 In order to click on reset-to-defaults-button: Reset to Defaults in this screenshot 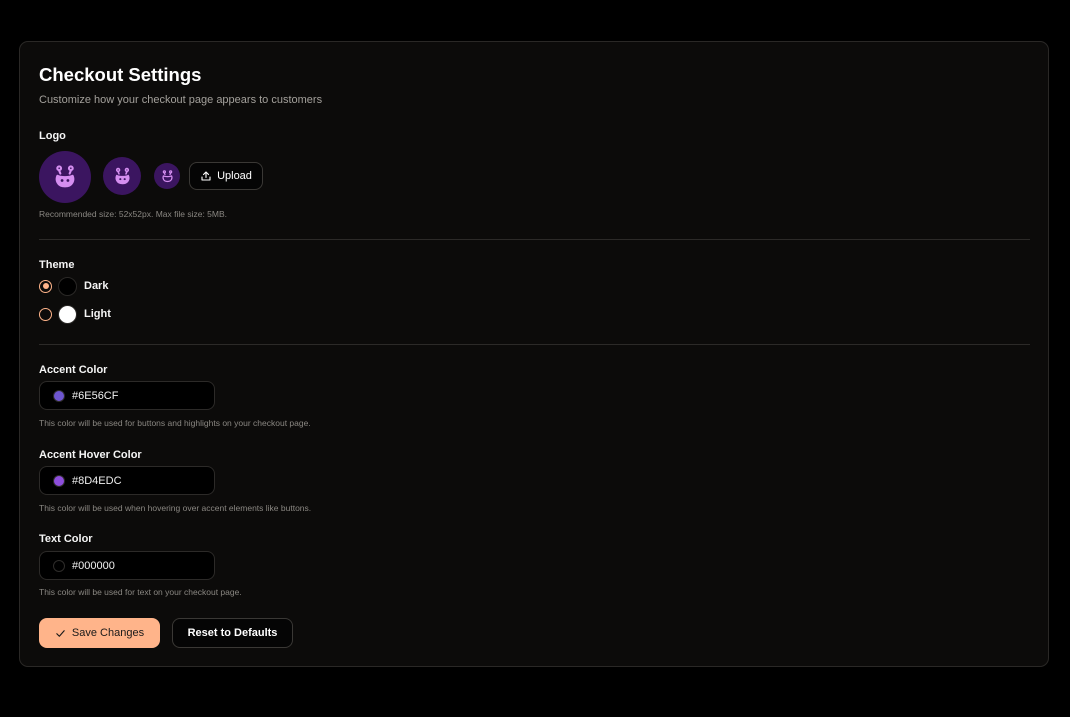, I will do `click(232, 633)`.